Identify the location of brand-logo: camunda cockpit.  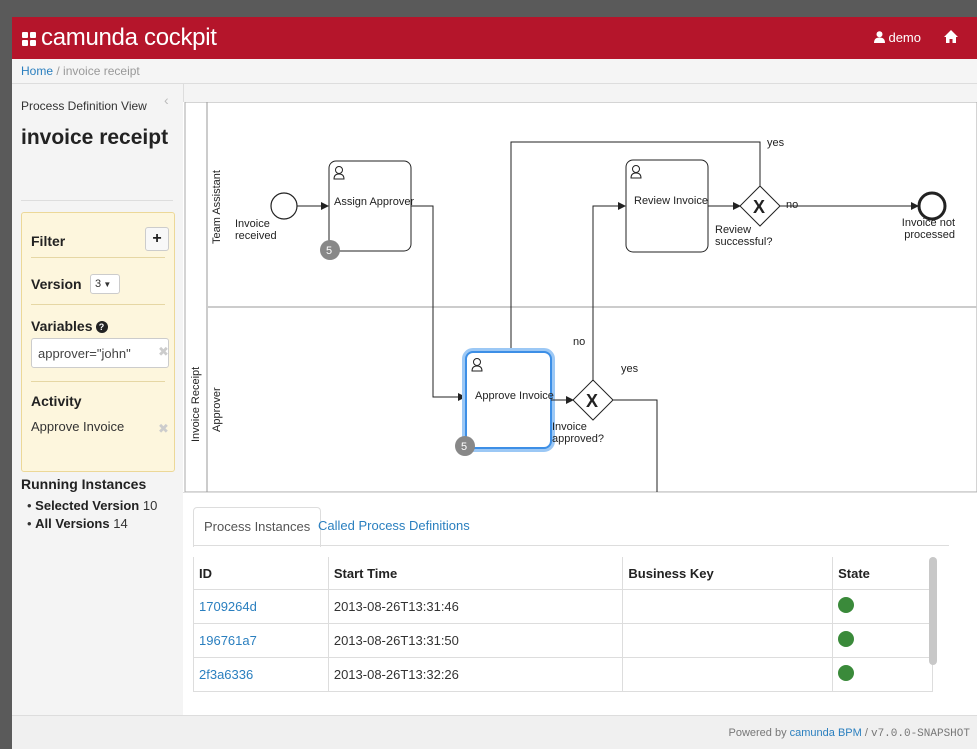
(119, 38).